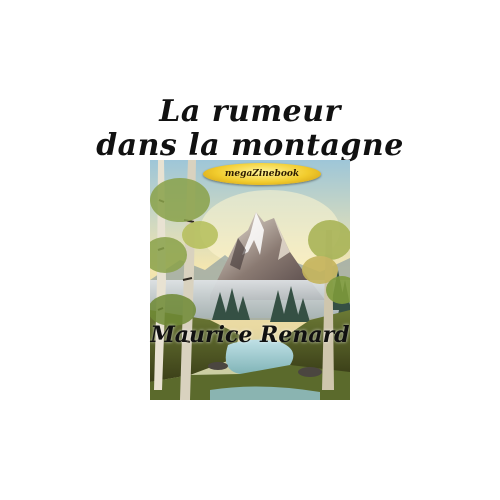 This screenshot has height=500, width=500. What do you see at coordinates (250, 111) in the screenshot?
I see `book-title-line-1: La rumeur` at bounding box center [250, 111].